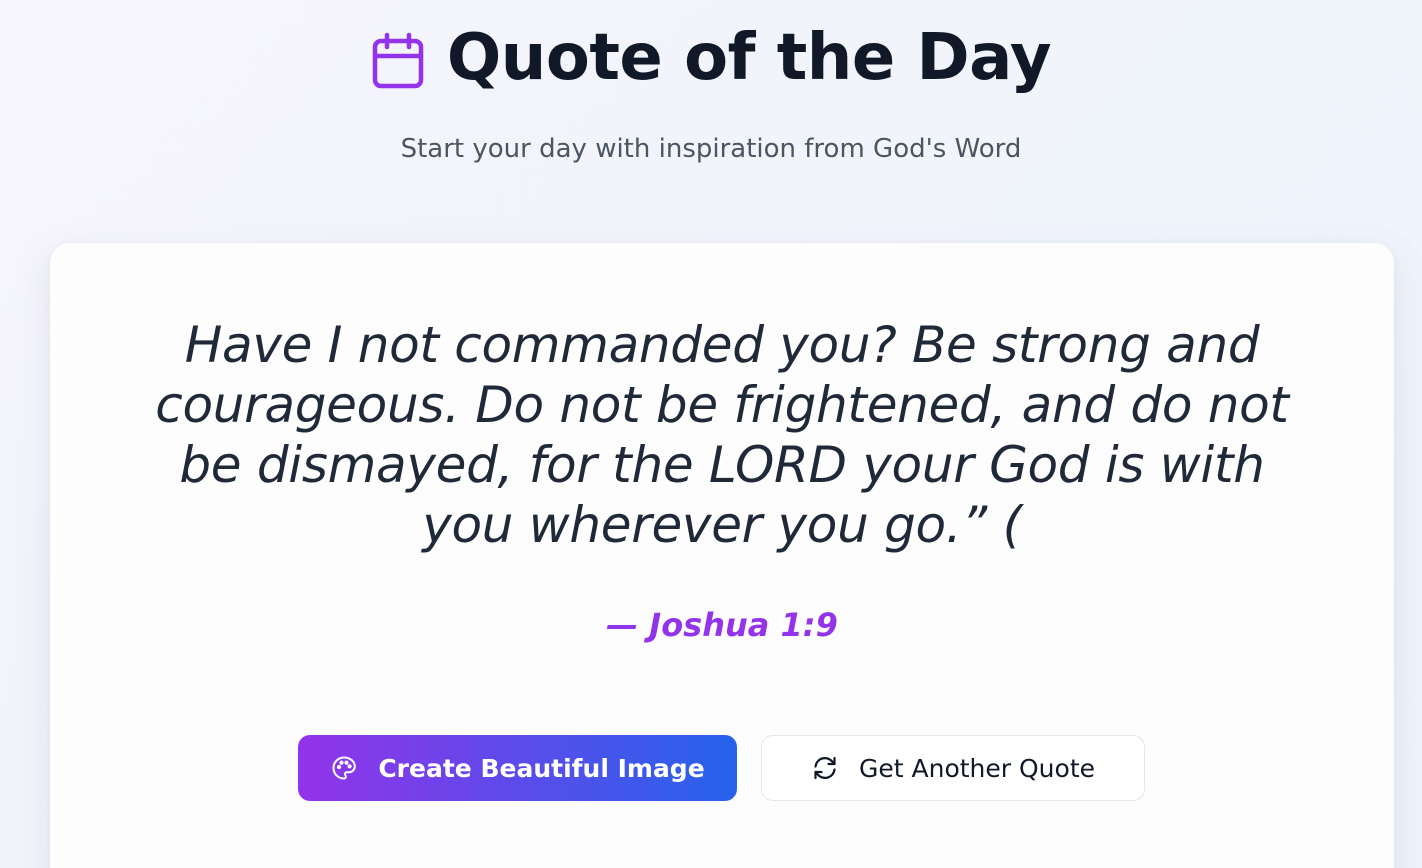 Image resolution: width=1422 pixels, height=868 pixels. Describe the element at coordinates (722, 625) in the screenshot. I see `quote-reference: — Joshua 1:9` at that location.